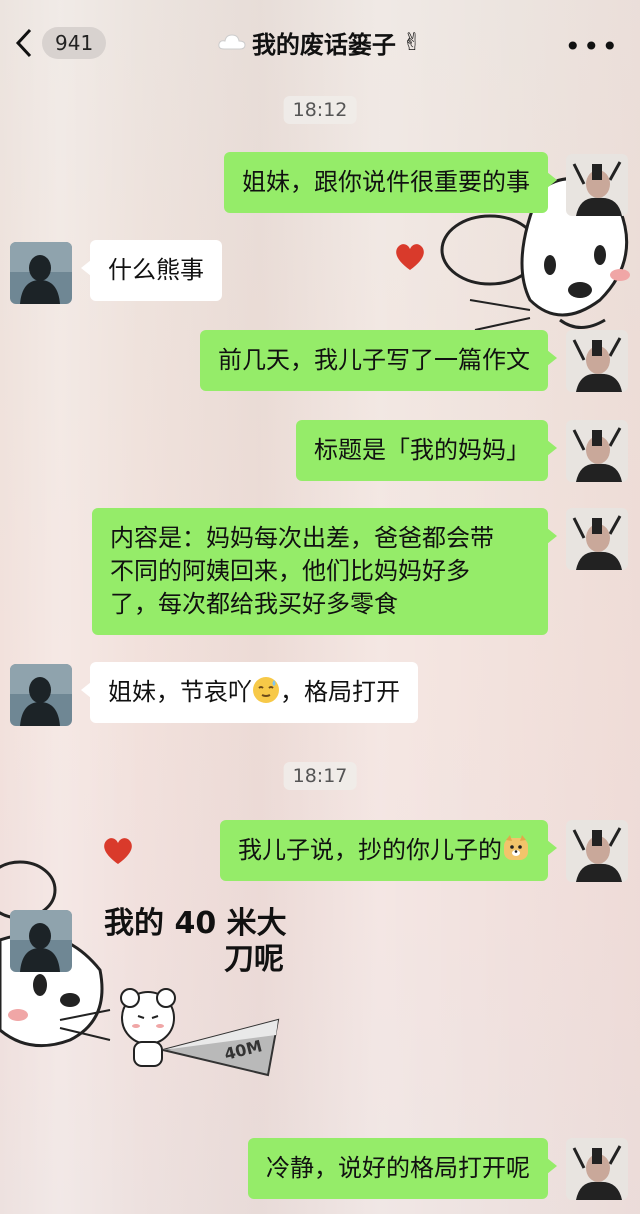 This screenshot has width=640, height=1214. What do you see at coordinates (320, 776) in the screenshot?
I see `timestamp: 18:17` at bounding box center [320, 776].